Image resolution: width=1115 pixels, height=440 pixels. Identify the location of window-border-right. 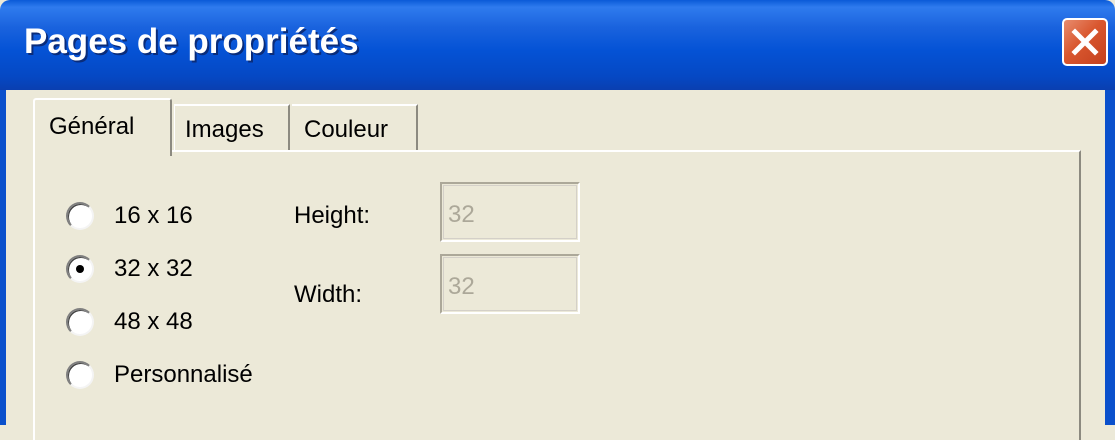
(1110, 257).